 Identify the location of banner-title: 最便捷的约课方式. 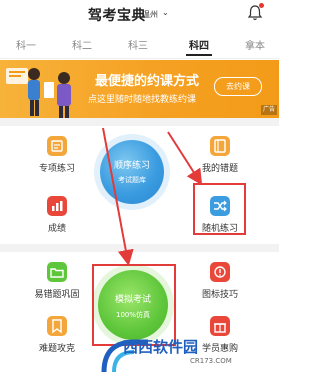
(147, 81).